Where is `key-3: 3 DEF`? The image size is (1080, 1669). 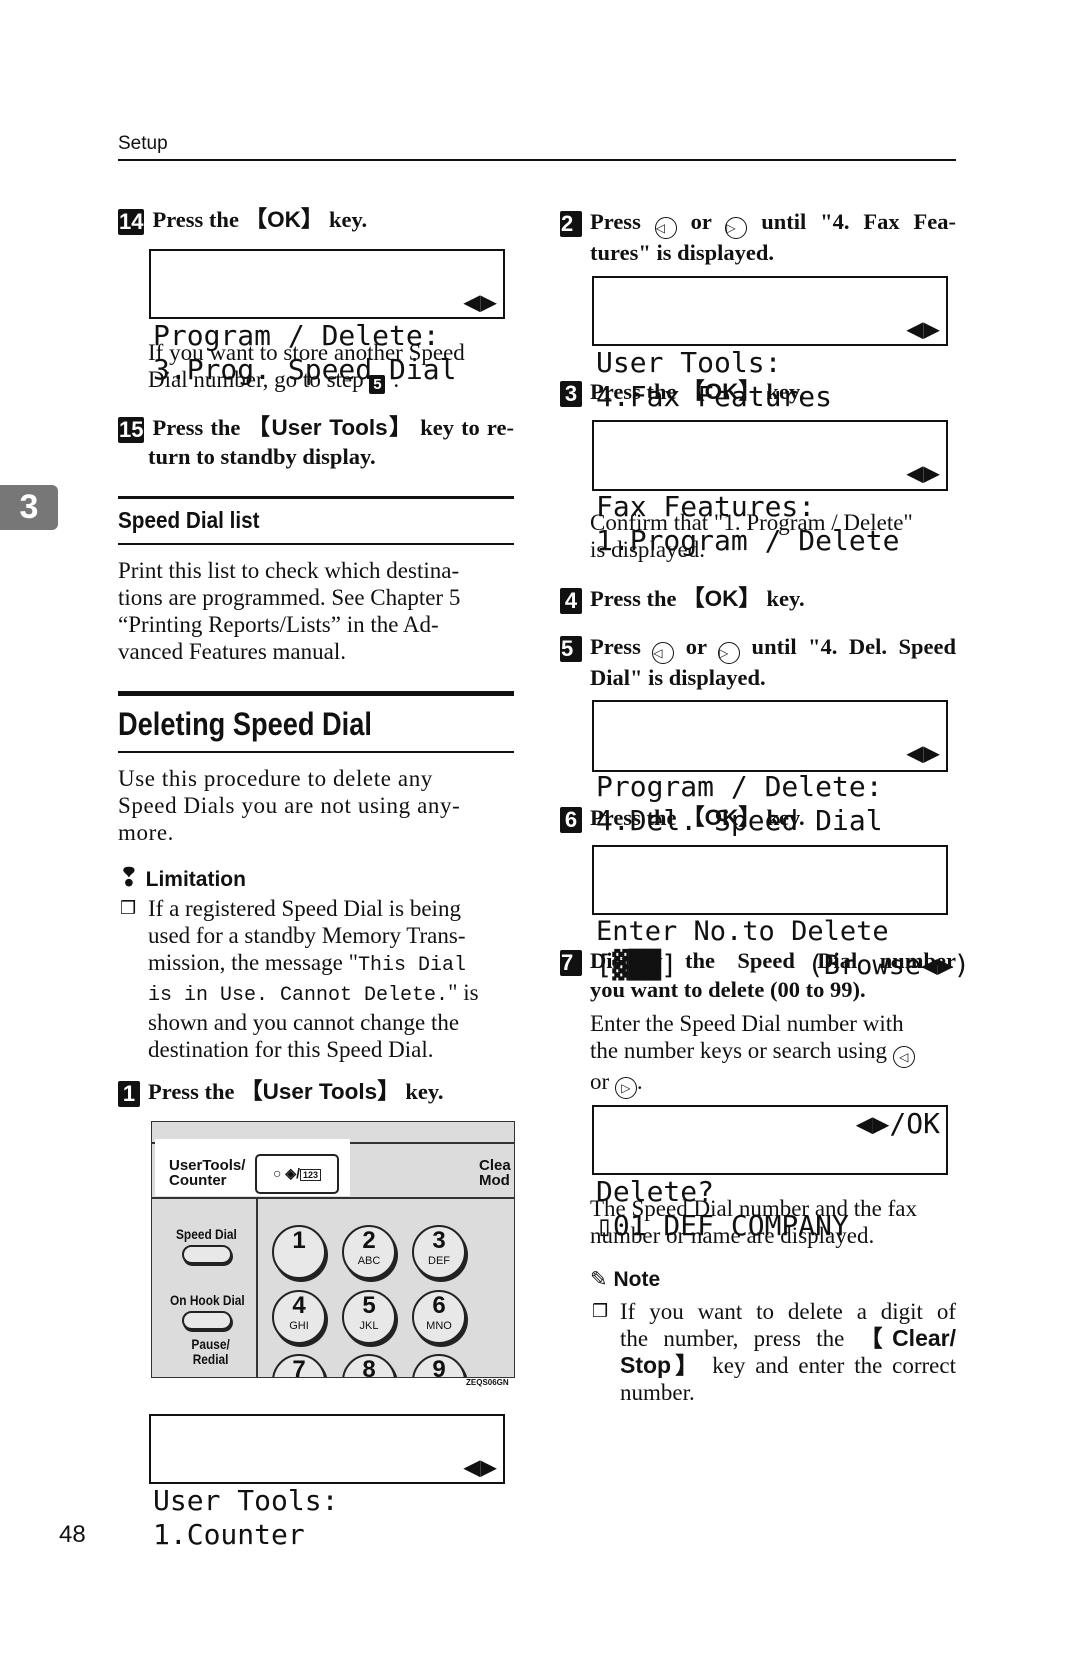 key-3: 3 DEF is located at coordinates (439, 1252).